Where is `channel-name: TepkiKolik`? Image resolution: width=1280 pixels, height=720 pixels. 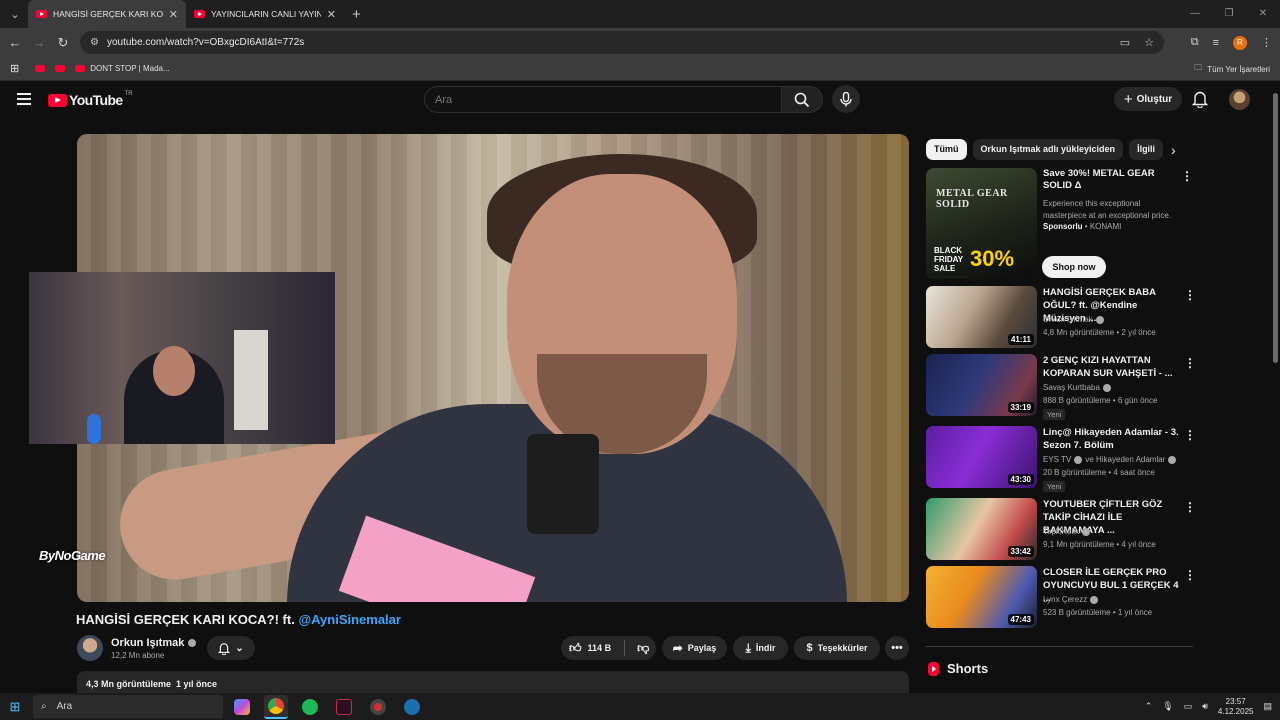 channel-name: TepkiKolik is located at coordinates (1061, 531).